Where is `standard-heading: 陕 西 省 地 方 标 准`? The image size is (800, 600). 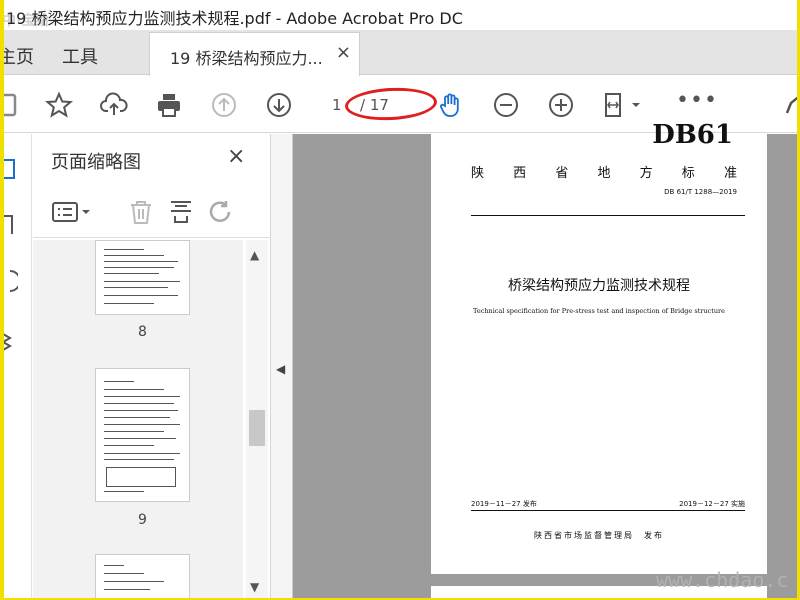
standard-heading: 陕 西 省 地 方 标 准 is located at coordinates (604, 171).